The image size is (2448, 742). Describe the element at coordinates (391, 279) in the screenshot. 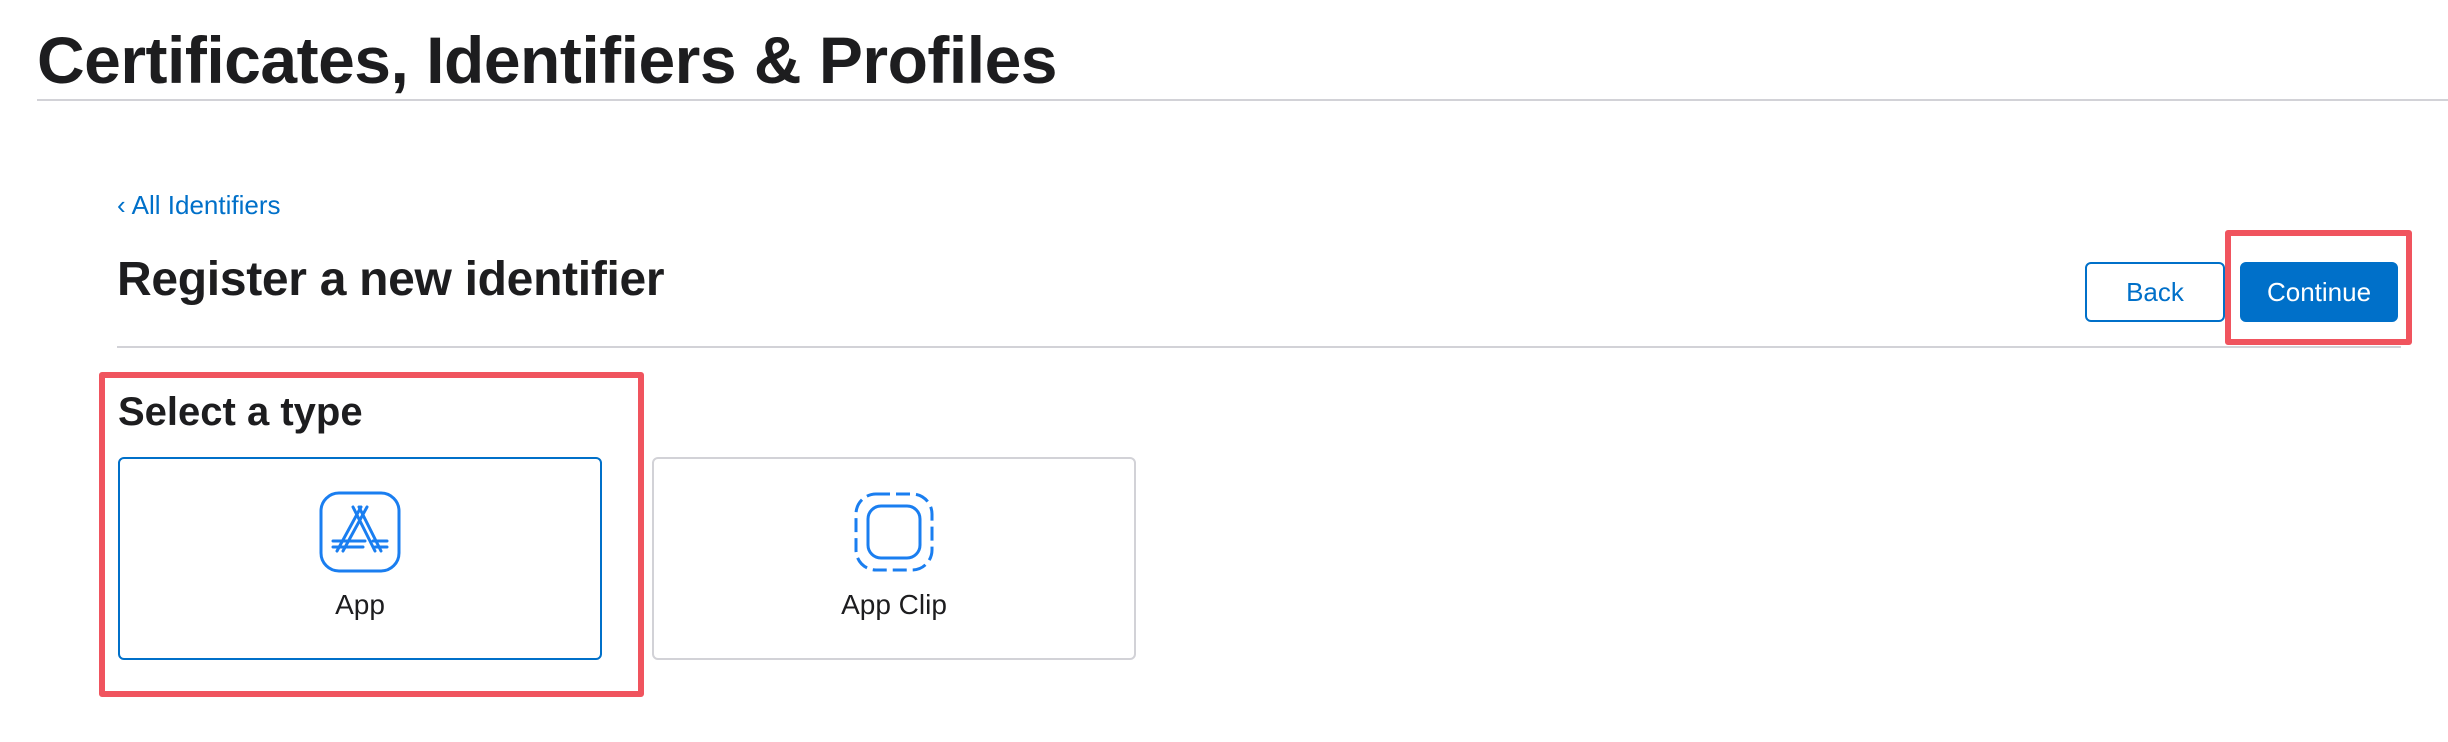

I see `register-identifier-heading: Register a new identifier` at that location.